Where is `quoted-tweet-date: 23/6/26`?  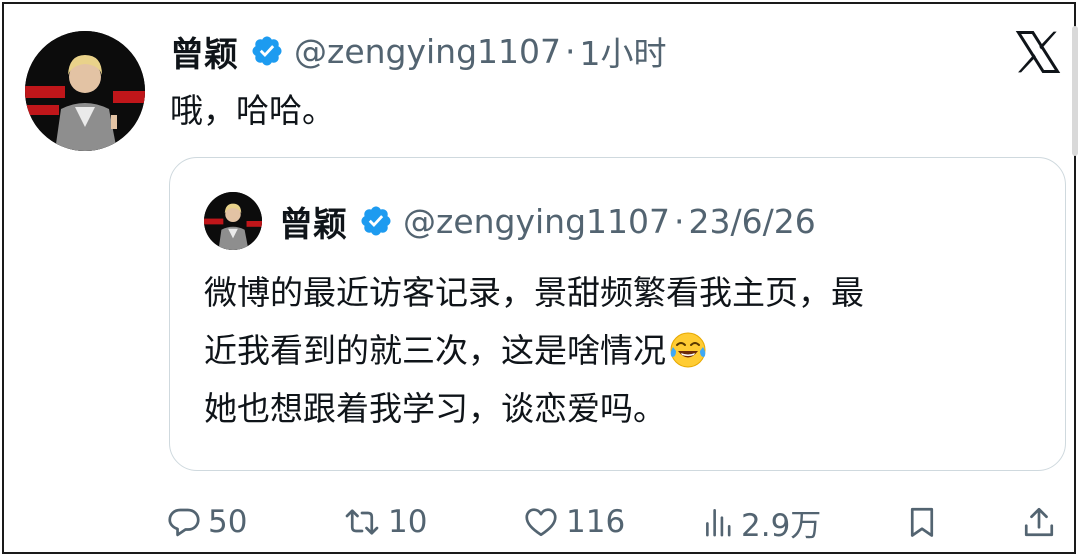
quoted-tweet-date: 23/6/26 is located at coordinates (752, 221).